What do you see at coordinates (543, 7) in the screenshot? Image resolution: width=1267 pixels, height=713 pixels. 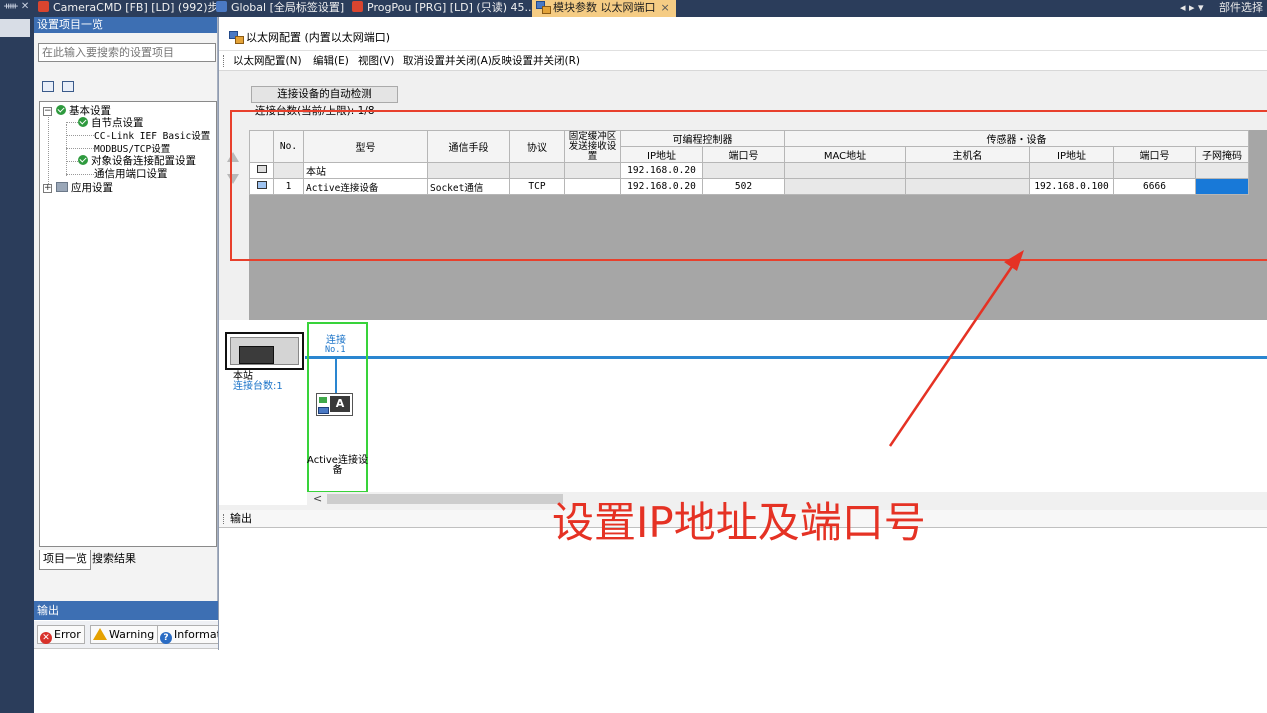 I see `network-config-icon` at bounding box center [543, 7].